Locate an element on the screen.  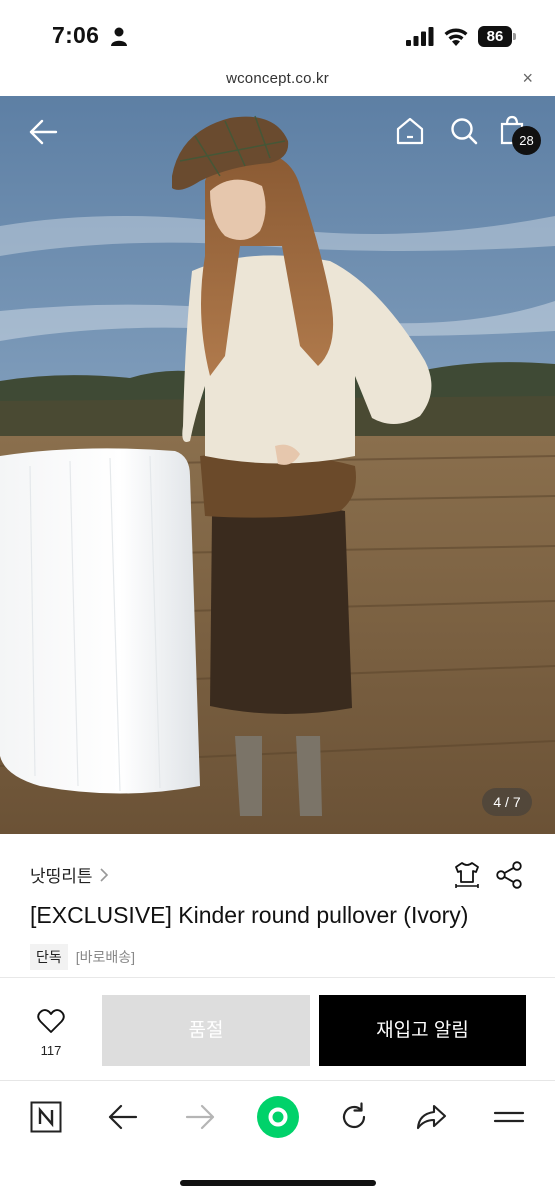
naver-home-button is located at coordinates (46, 1117).